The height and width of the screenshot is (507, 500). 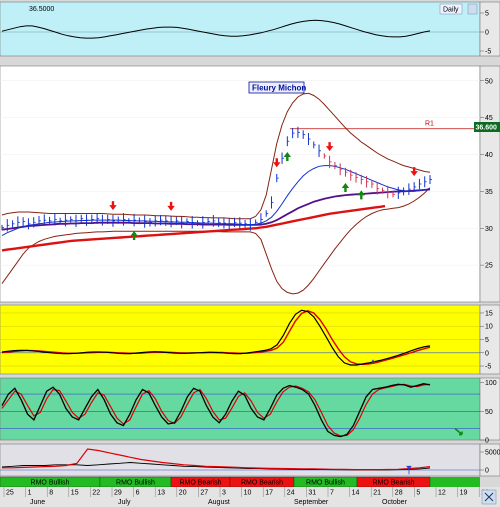 I want to click on stochastic-panel: 100 50 0, so click(x=250, y=411).